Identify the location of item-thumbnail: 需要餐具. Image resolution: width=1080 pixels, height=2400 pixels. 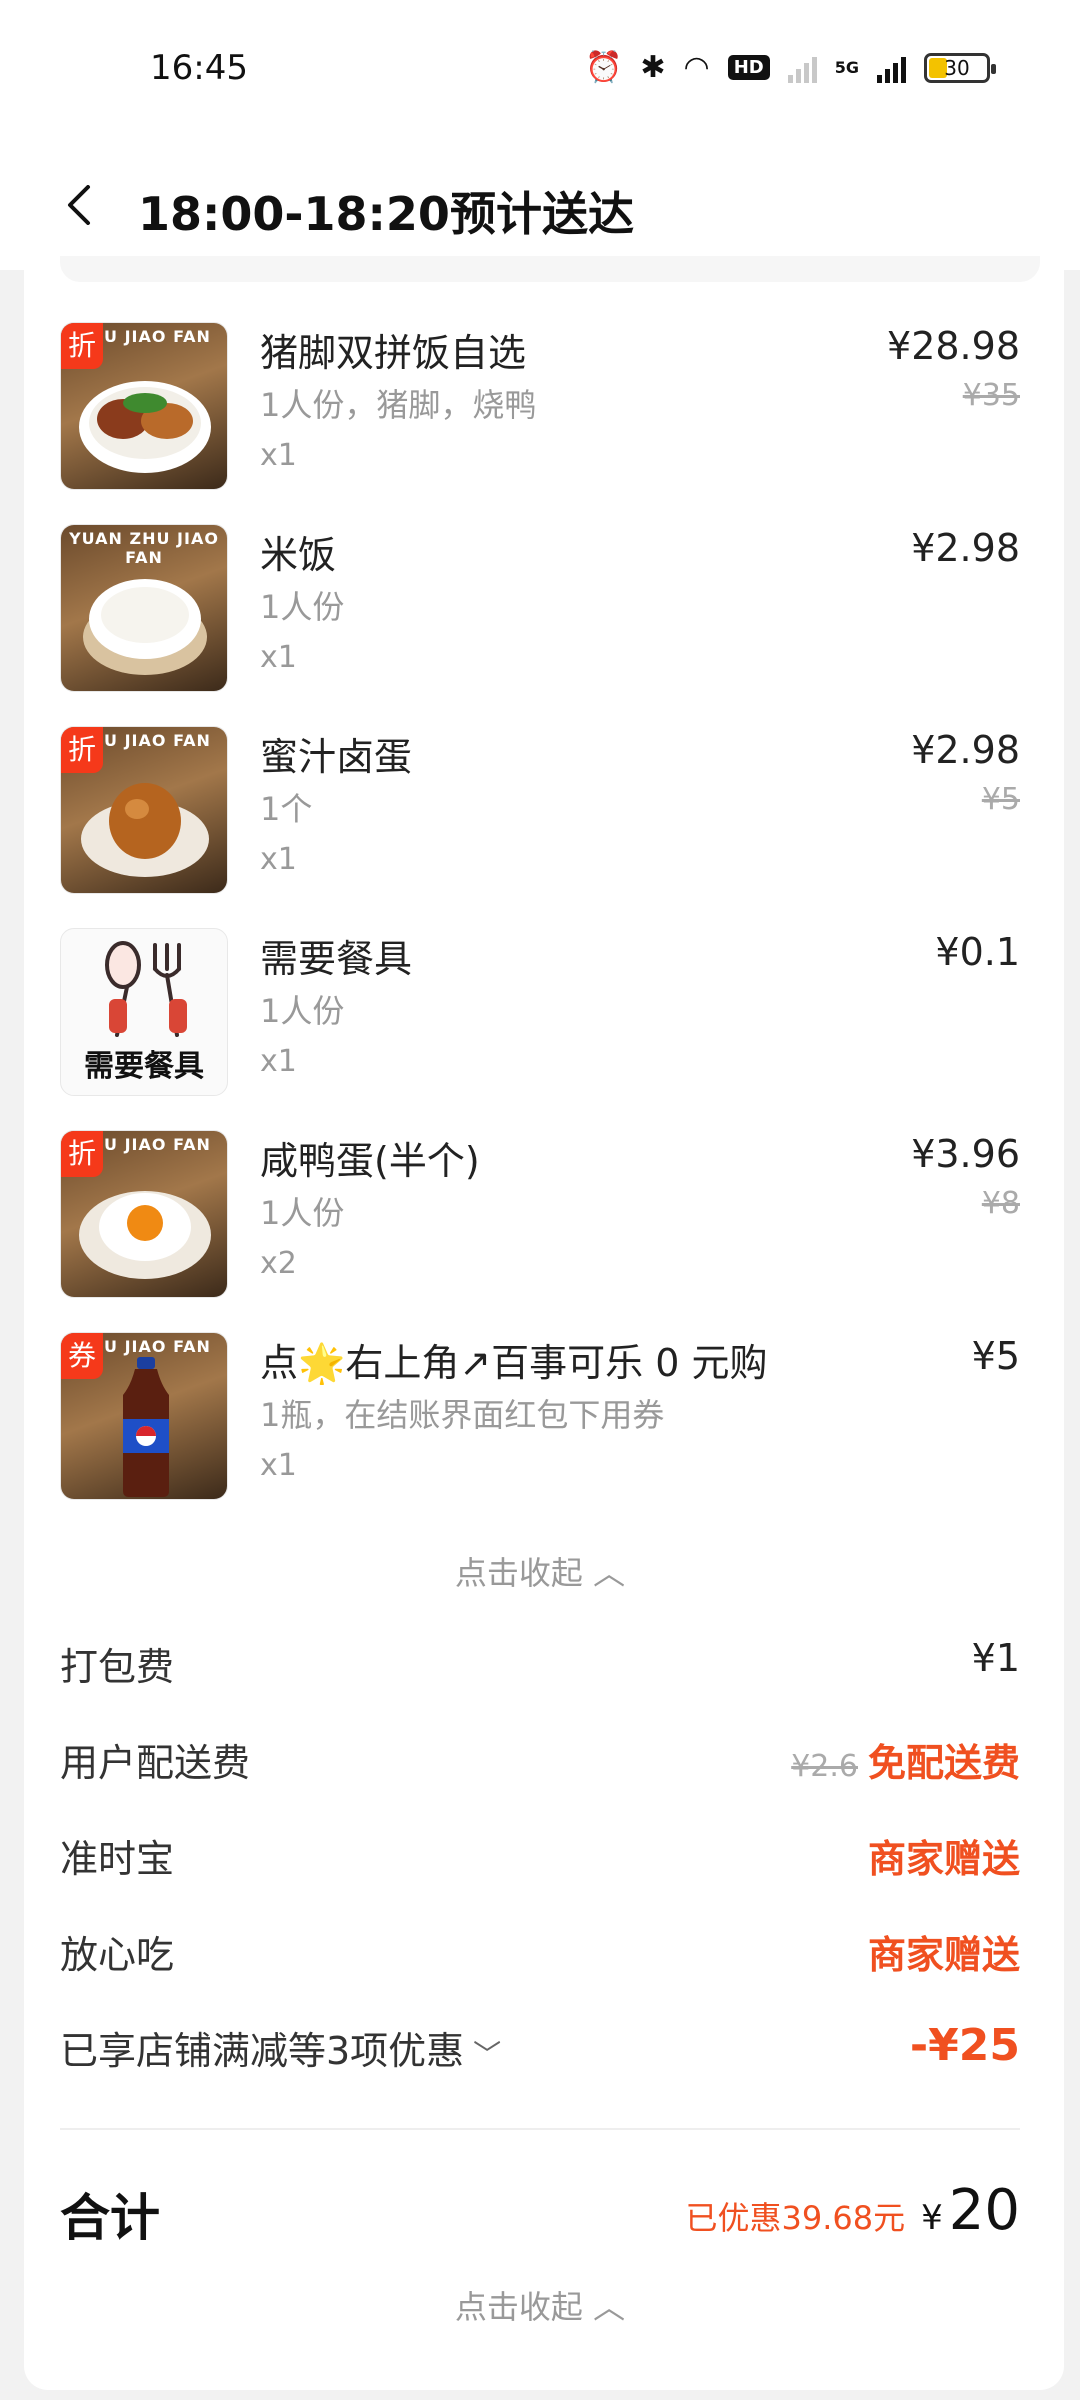
(144, 1012).